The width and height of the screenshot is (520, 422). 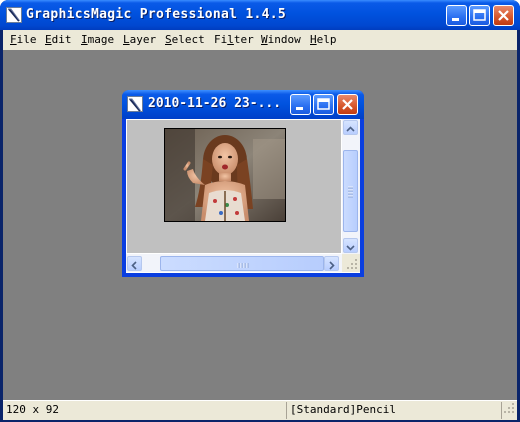 What do you see at coordinates (323, 39) in the screenshot?
I see `menu-help: Help` at bounding box center [323, 39].